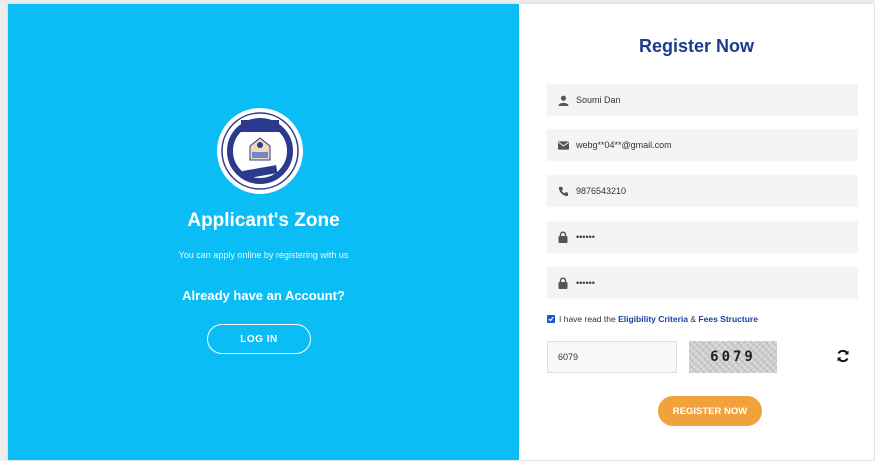 The image size is (875, 461). What do you see at coordinates (702, 100) in the screenshot?
I see `name-field: Soumi Dan` at bounding box center [702, 100].